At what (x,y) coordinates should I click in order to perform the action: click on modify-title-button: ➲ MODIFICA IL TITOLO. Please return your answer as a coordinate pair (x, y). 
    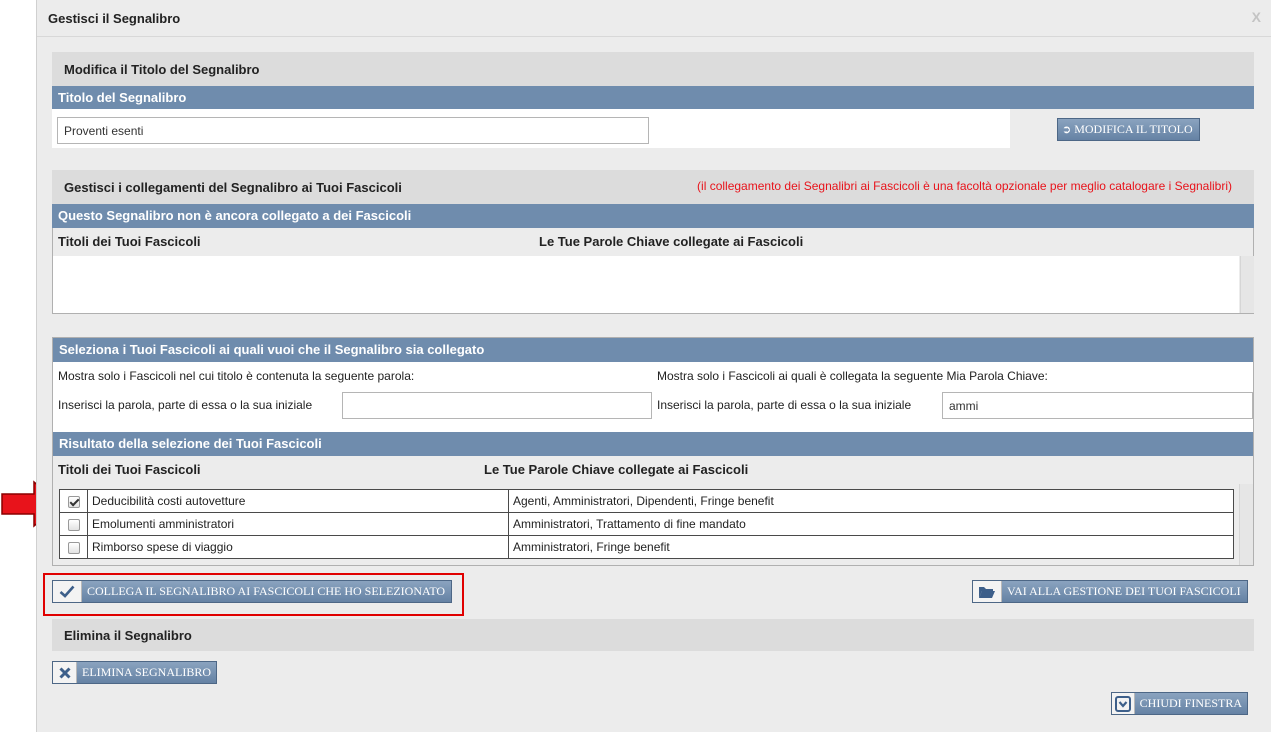
    Looking at the image, I should click on (1128, 129).